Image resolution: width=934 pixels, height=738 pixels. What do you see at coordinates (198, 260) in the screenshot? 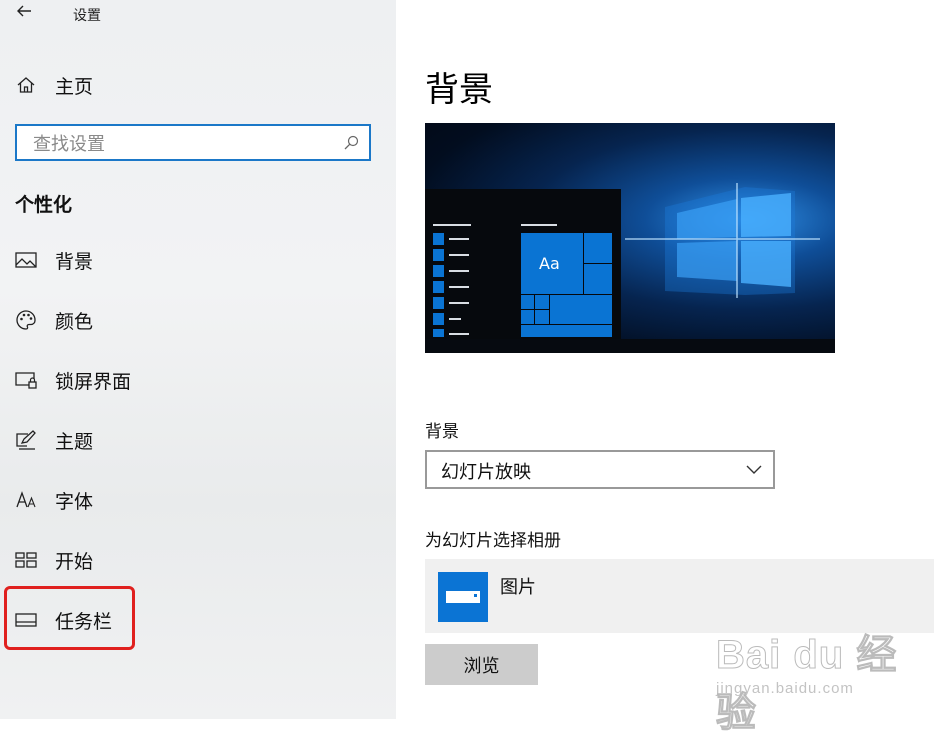
I see `sidebar-item-background: 背景` at bounding box center [198, 260].